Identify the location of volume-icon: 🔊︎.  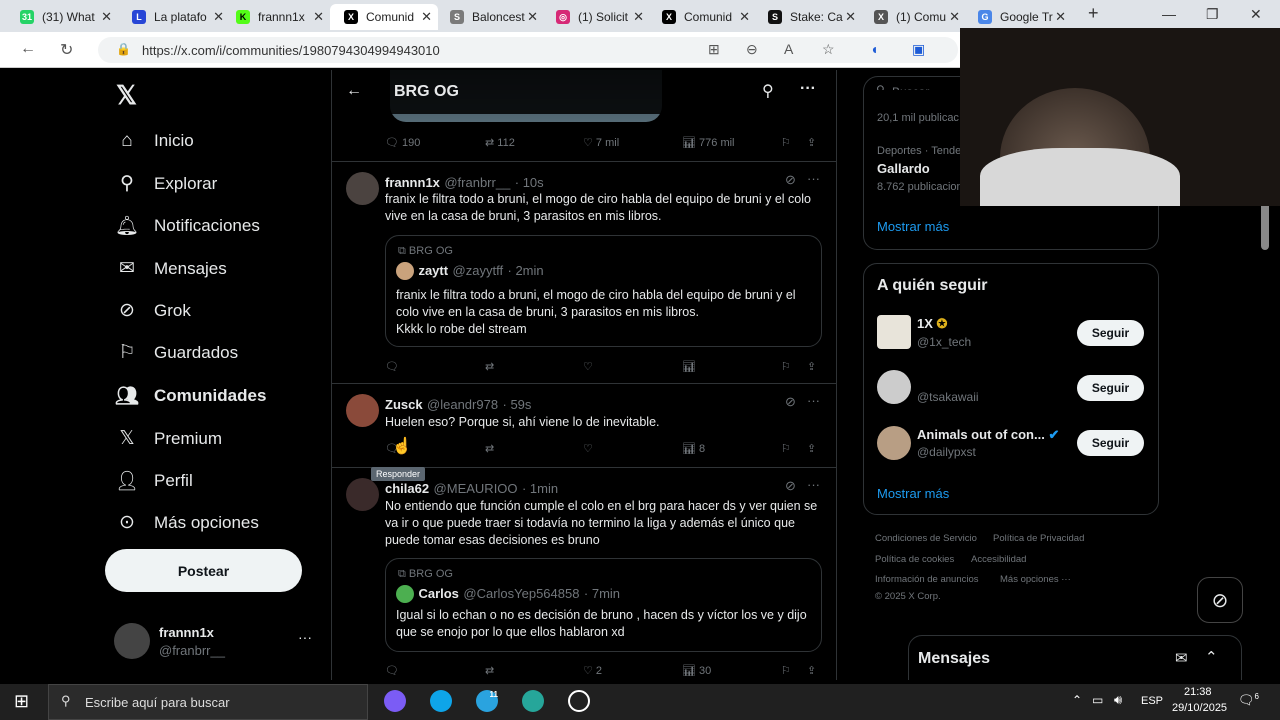
(1118, 700).